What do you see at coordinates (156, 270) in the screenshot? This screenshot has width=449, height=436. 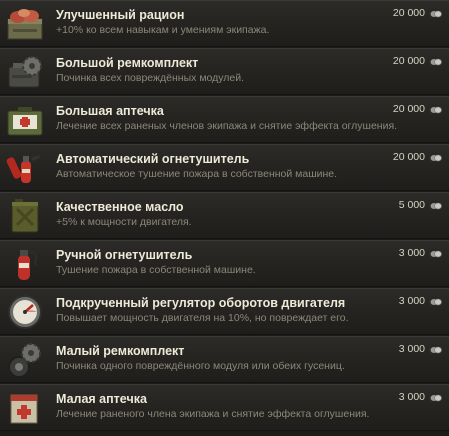 I see `item-description: Тушение пожара в собственной машине.` at bounding box center [156, 270].